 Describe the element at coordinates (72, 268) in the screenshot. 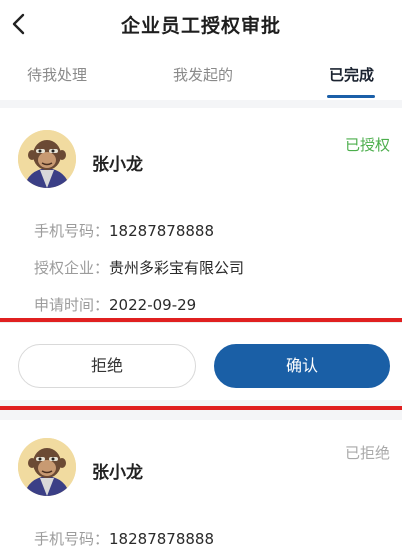

I see `company-label: 授权企业：` at that location.